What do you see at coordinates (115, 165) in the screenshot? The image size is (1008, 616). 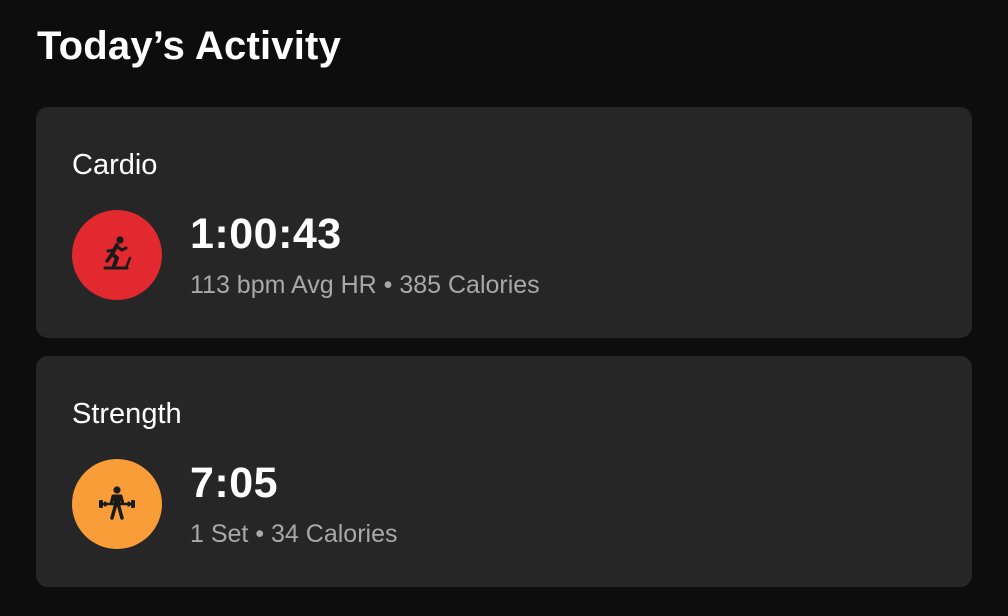 I see `activity-label: Cardio` at bounding box center [115, 165].